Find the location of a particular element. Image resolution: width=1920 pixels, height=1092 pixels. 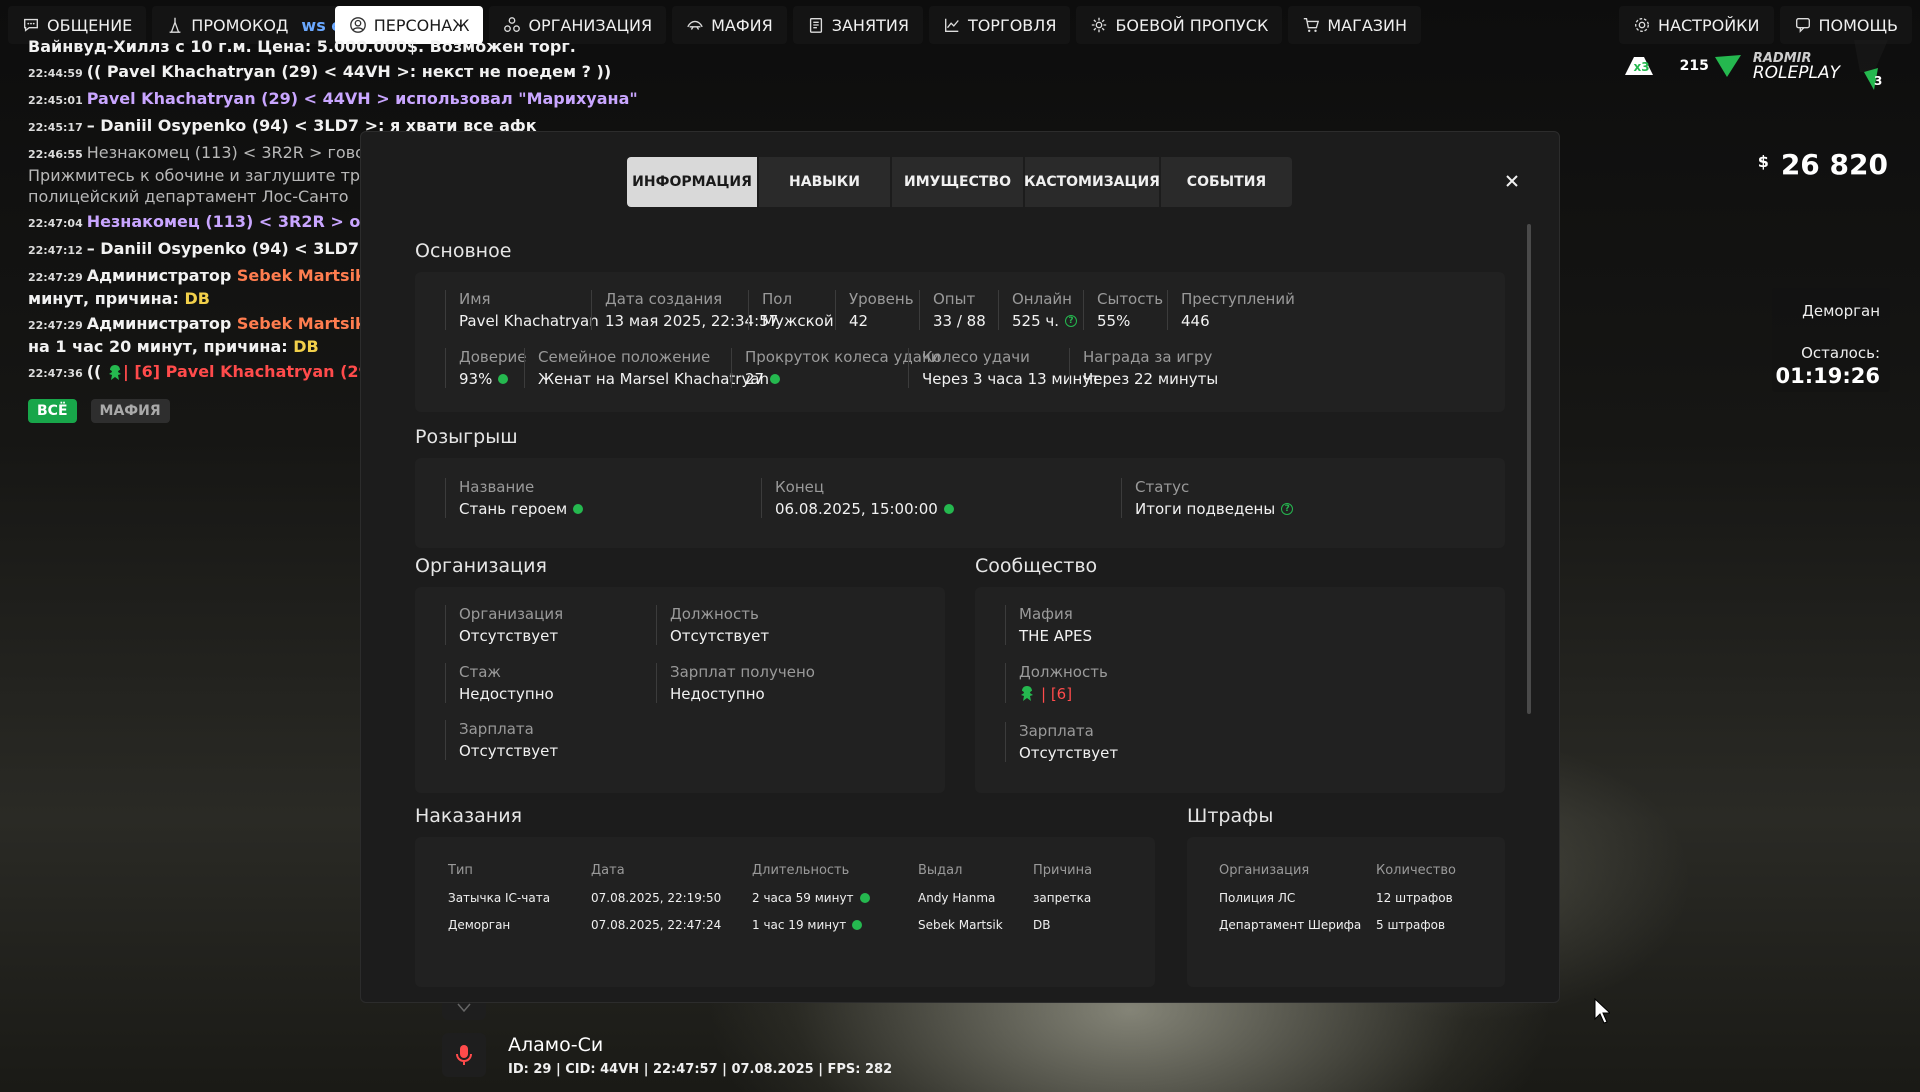

table-cell-text: 2 часа 59 минут is located at coordinates (803, 898).